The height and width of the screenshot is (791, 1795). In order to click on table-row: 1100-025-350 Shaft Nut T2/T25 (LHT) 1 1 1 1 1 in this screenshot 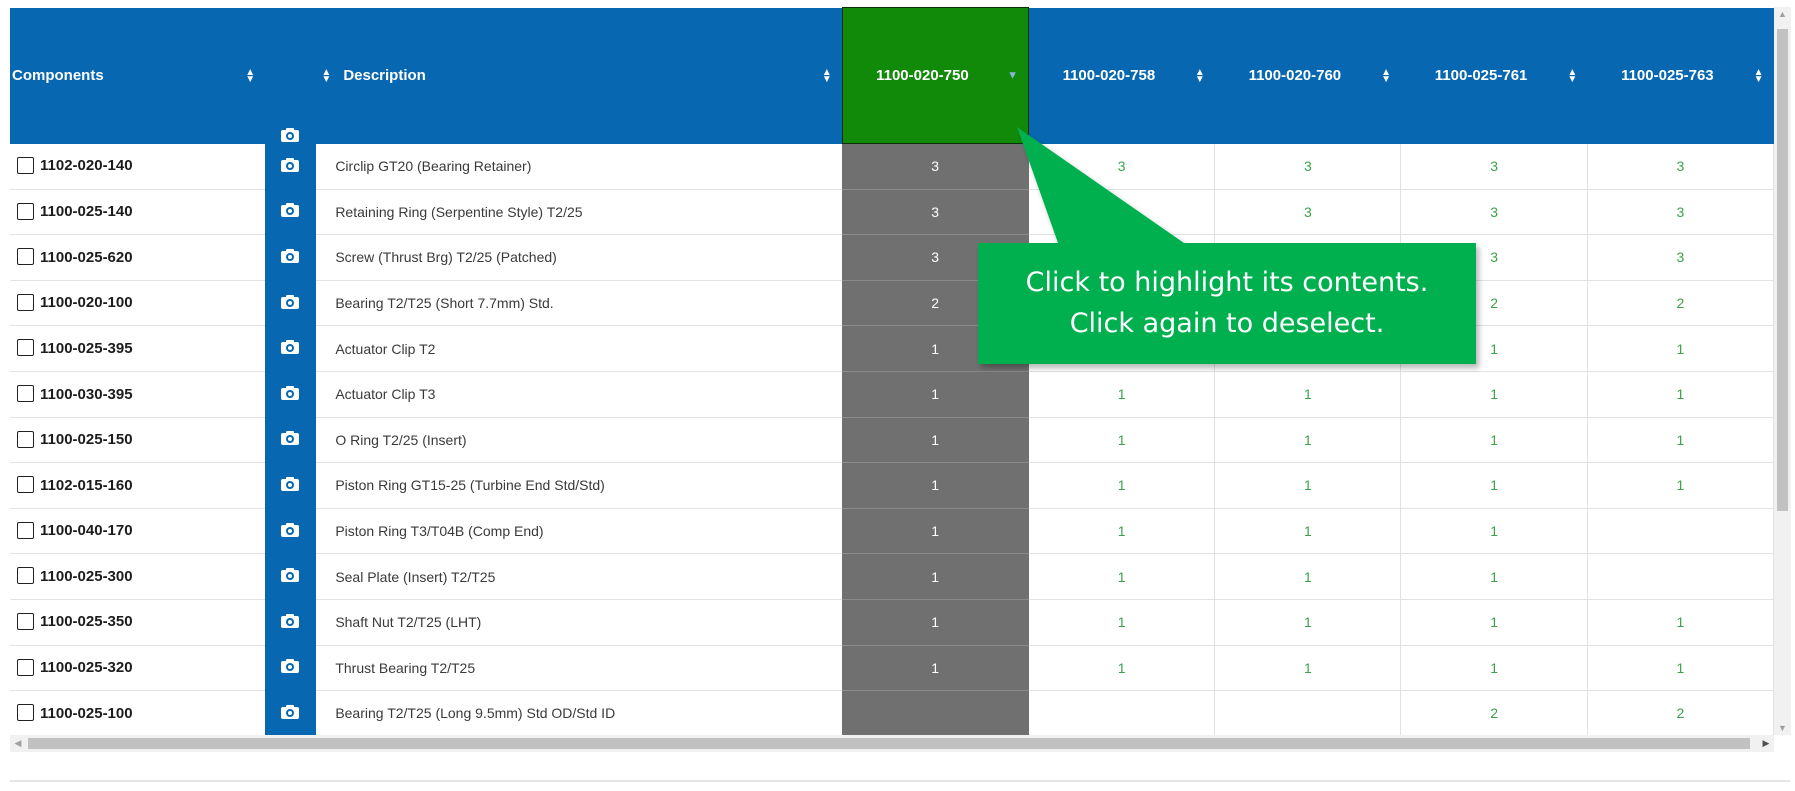, I will do `click(892, 622)`.